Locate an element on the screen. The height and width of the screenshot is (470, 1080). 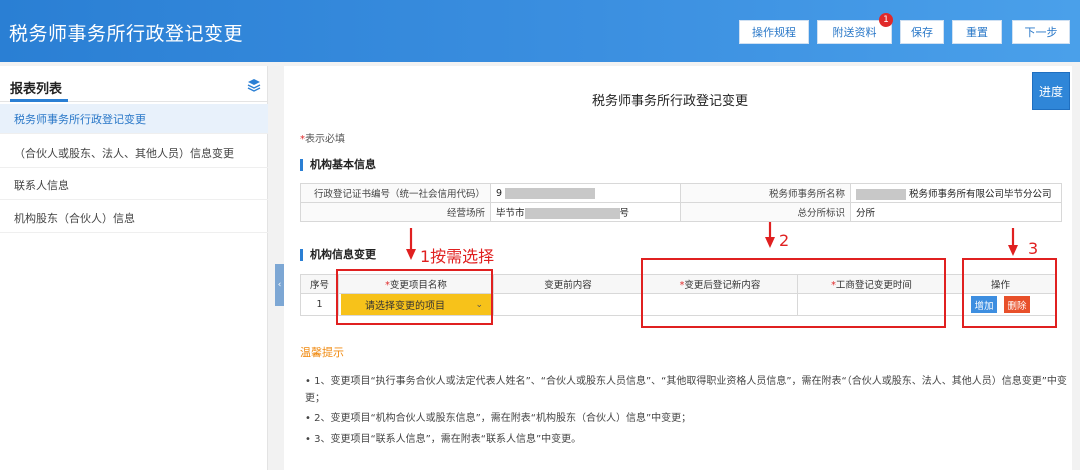
tip-item: • 3、变更项目“联系人信息”，需在附表“联系人信息”中变更。 is located at coordinates (443, 439).